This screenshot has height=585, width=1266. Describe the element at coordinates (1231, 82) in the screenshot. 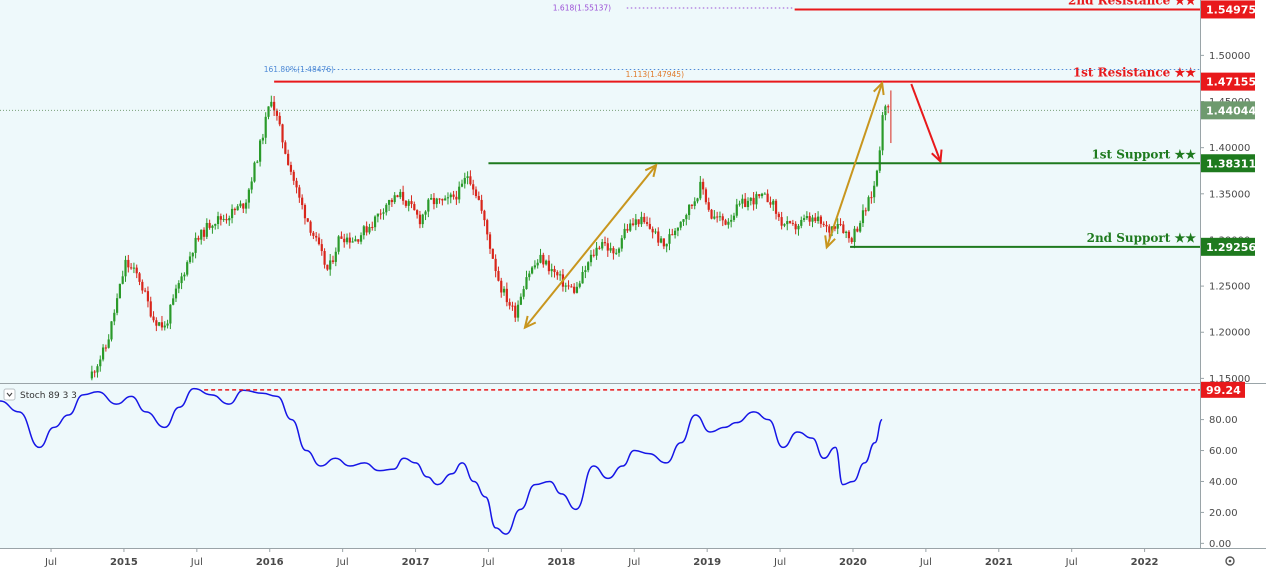

I see `tag-text: 1.47155` at that location.